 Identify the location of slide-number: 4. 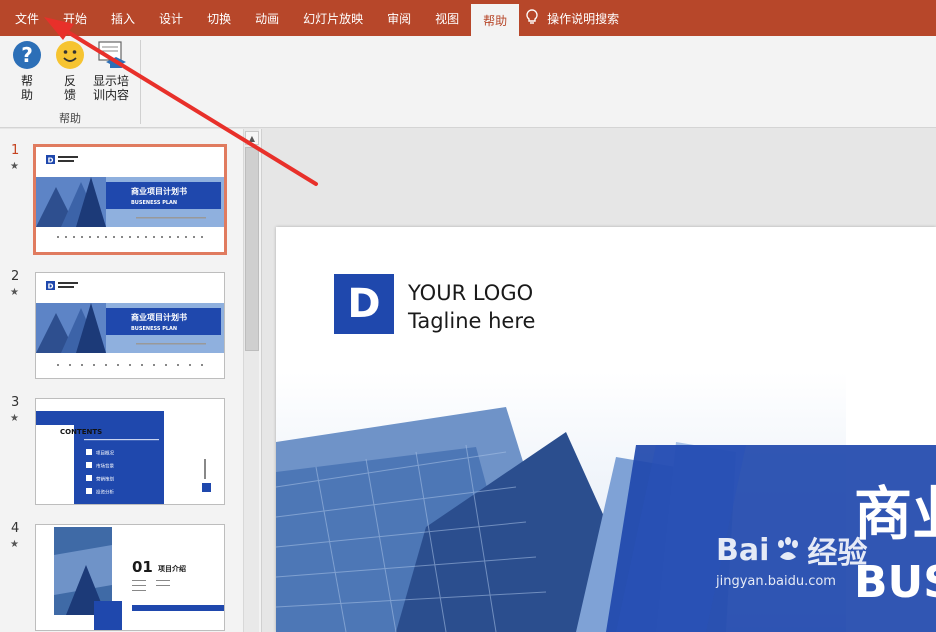
(15, 528).